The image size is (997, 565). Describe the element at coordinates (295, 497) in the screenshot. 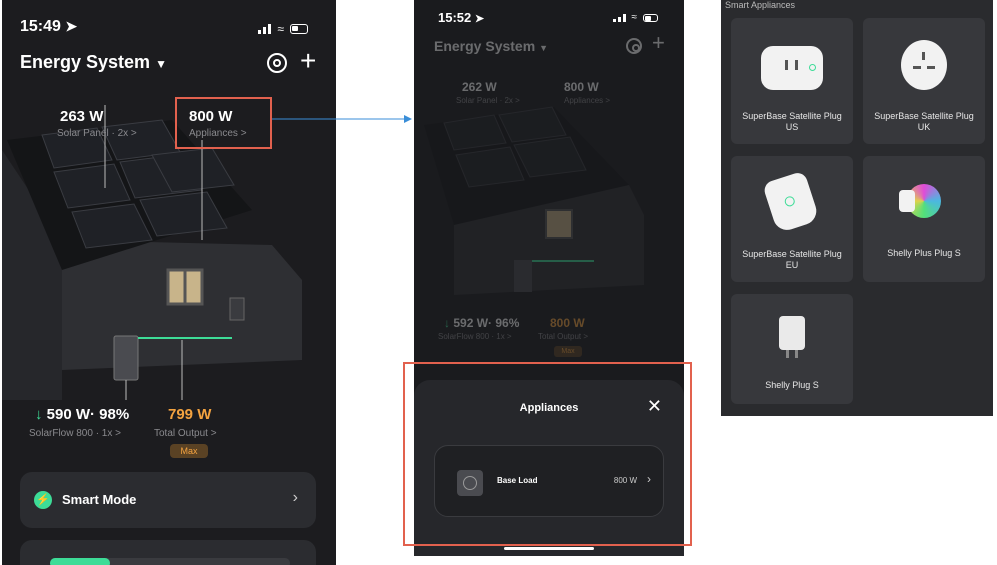

I see `chevron-right-icon: ›` at that location.